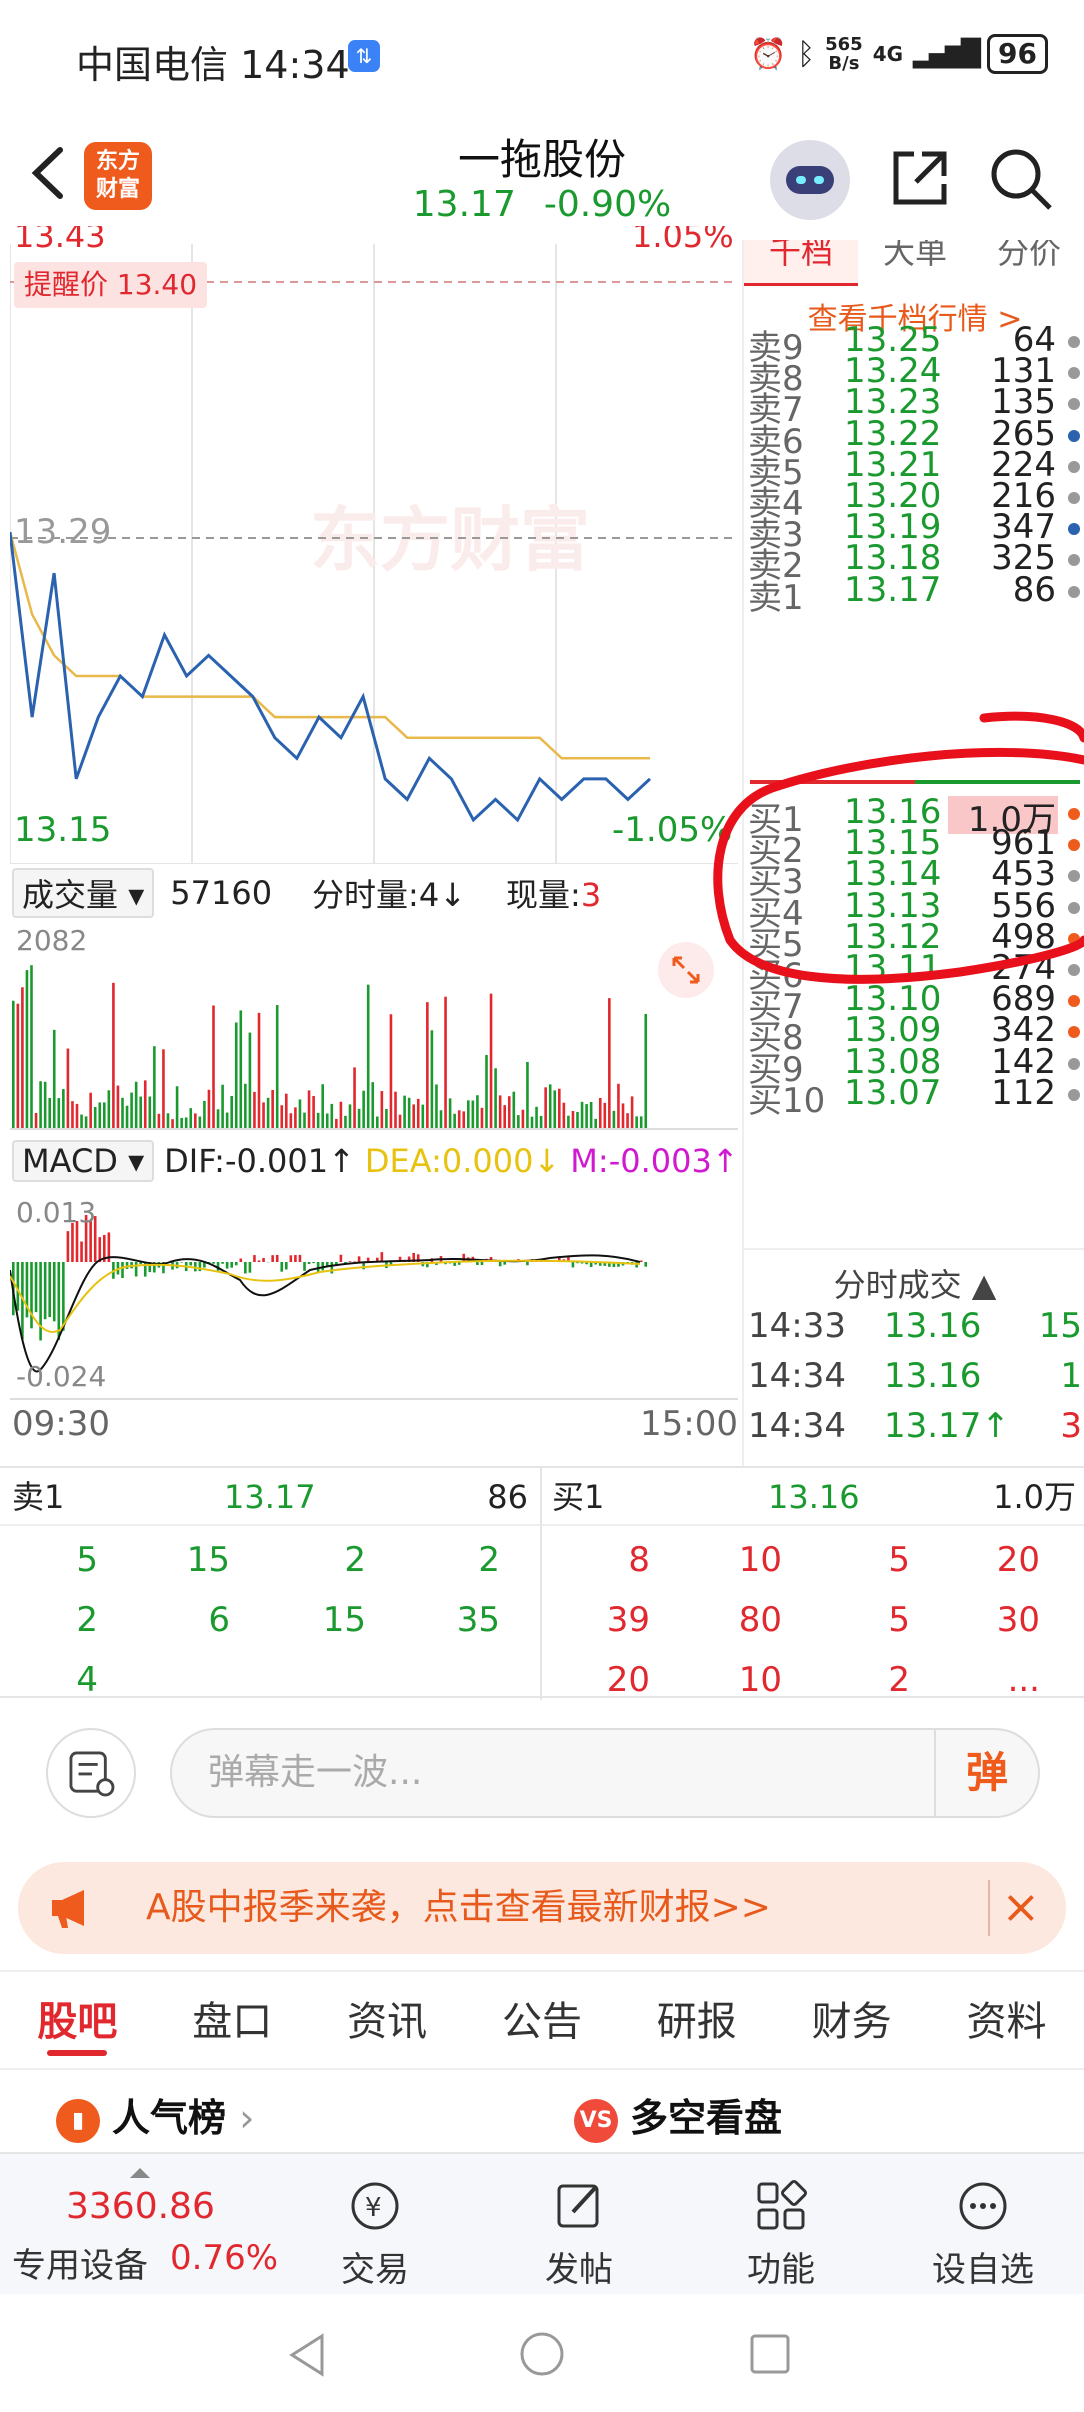 The height and width of the screenshot is (2412, 1084). Describe the element at coordinates (914, 1283) in the screenshot. I see `ticks-header: 分时成交 ▲` at that location.